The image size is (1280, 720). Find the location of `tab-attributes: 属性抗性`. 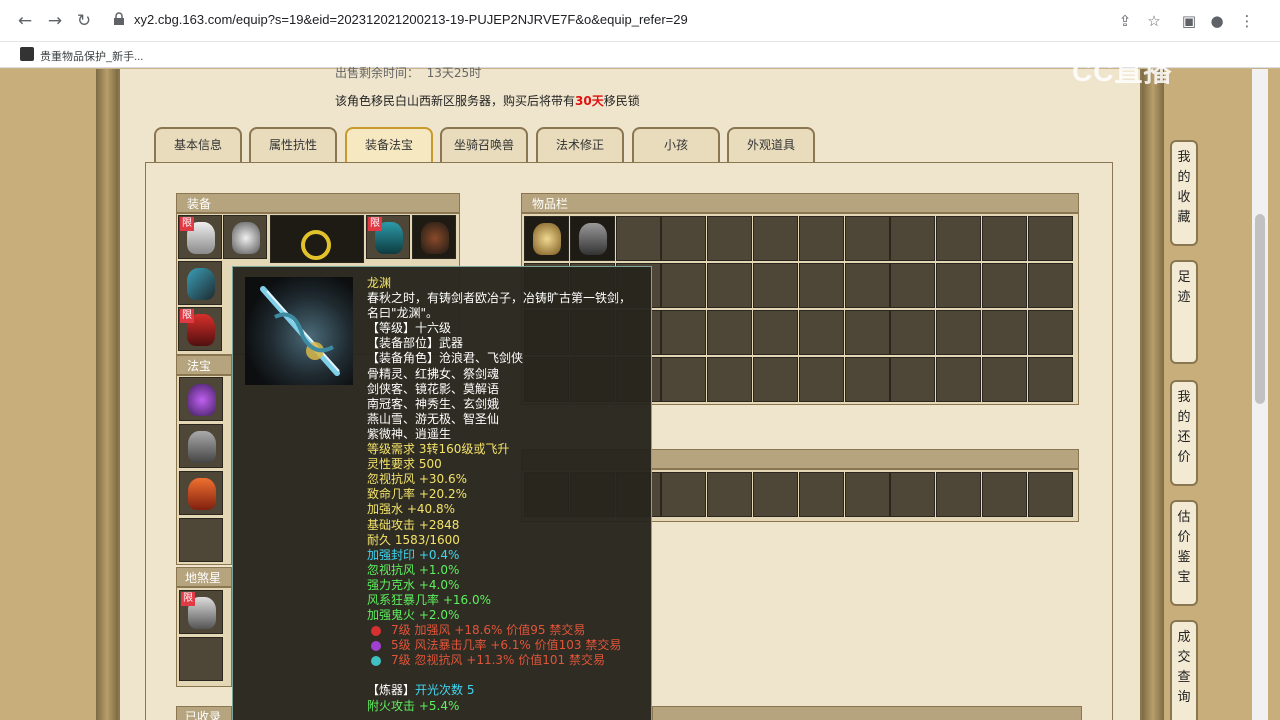

tab-attributes: 属性抗性 is located at coordinates (293, 145).